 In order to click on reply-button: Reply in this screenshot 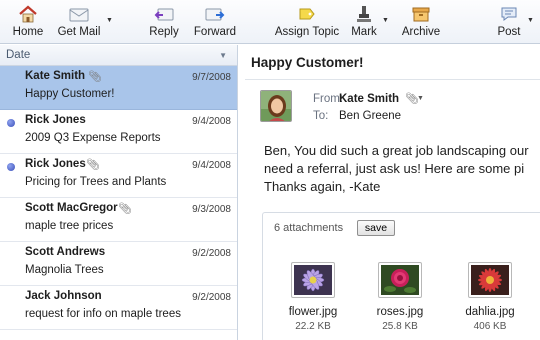, I will do `click(164, 23)`.